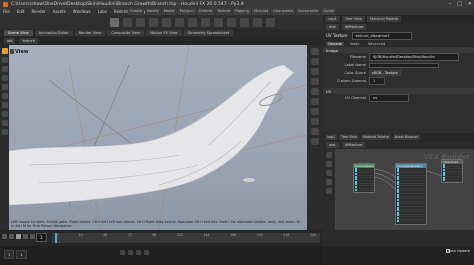 Image resolution: width=474 pixels, height=265 pixels. Describe the element at coordinates (192, 22) in the screenshot. I see `shelf-tool-line-icon` at that location.